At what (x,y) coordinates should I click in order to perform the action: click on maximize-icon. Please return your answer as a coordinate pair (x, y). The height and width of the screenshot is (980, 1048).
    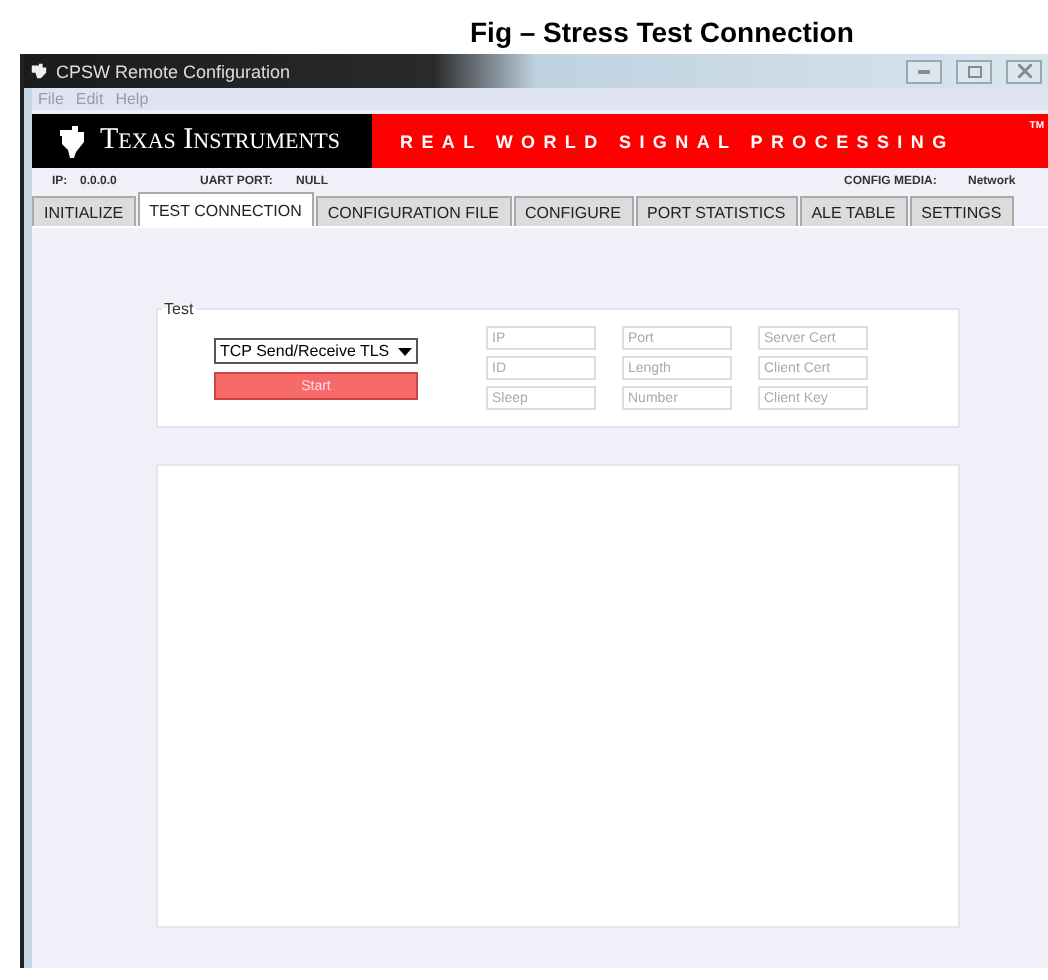
    Looking at the image, I should click on (974, 71).